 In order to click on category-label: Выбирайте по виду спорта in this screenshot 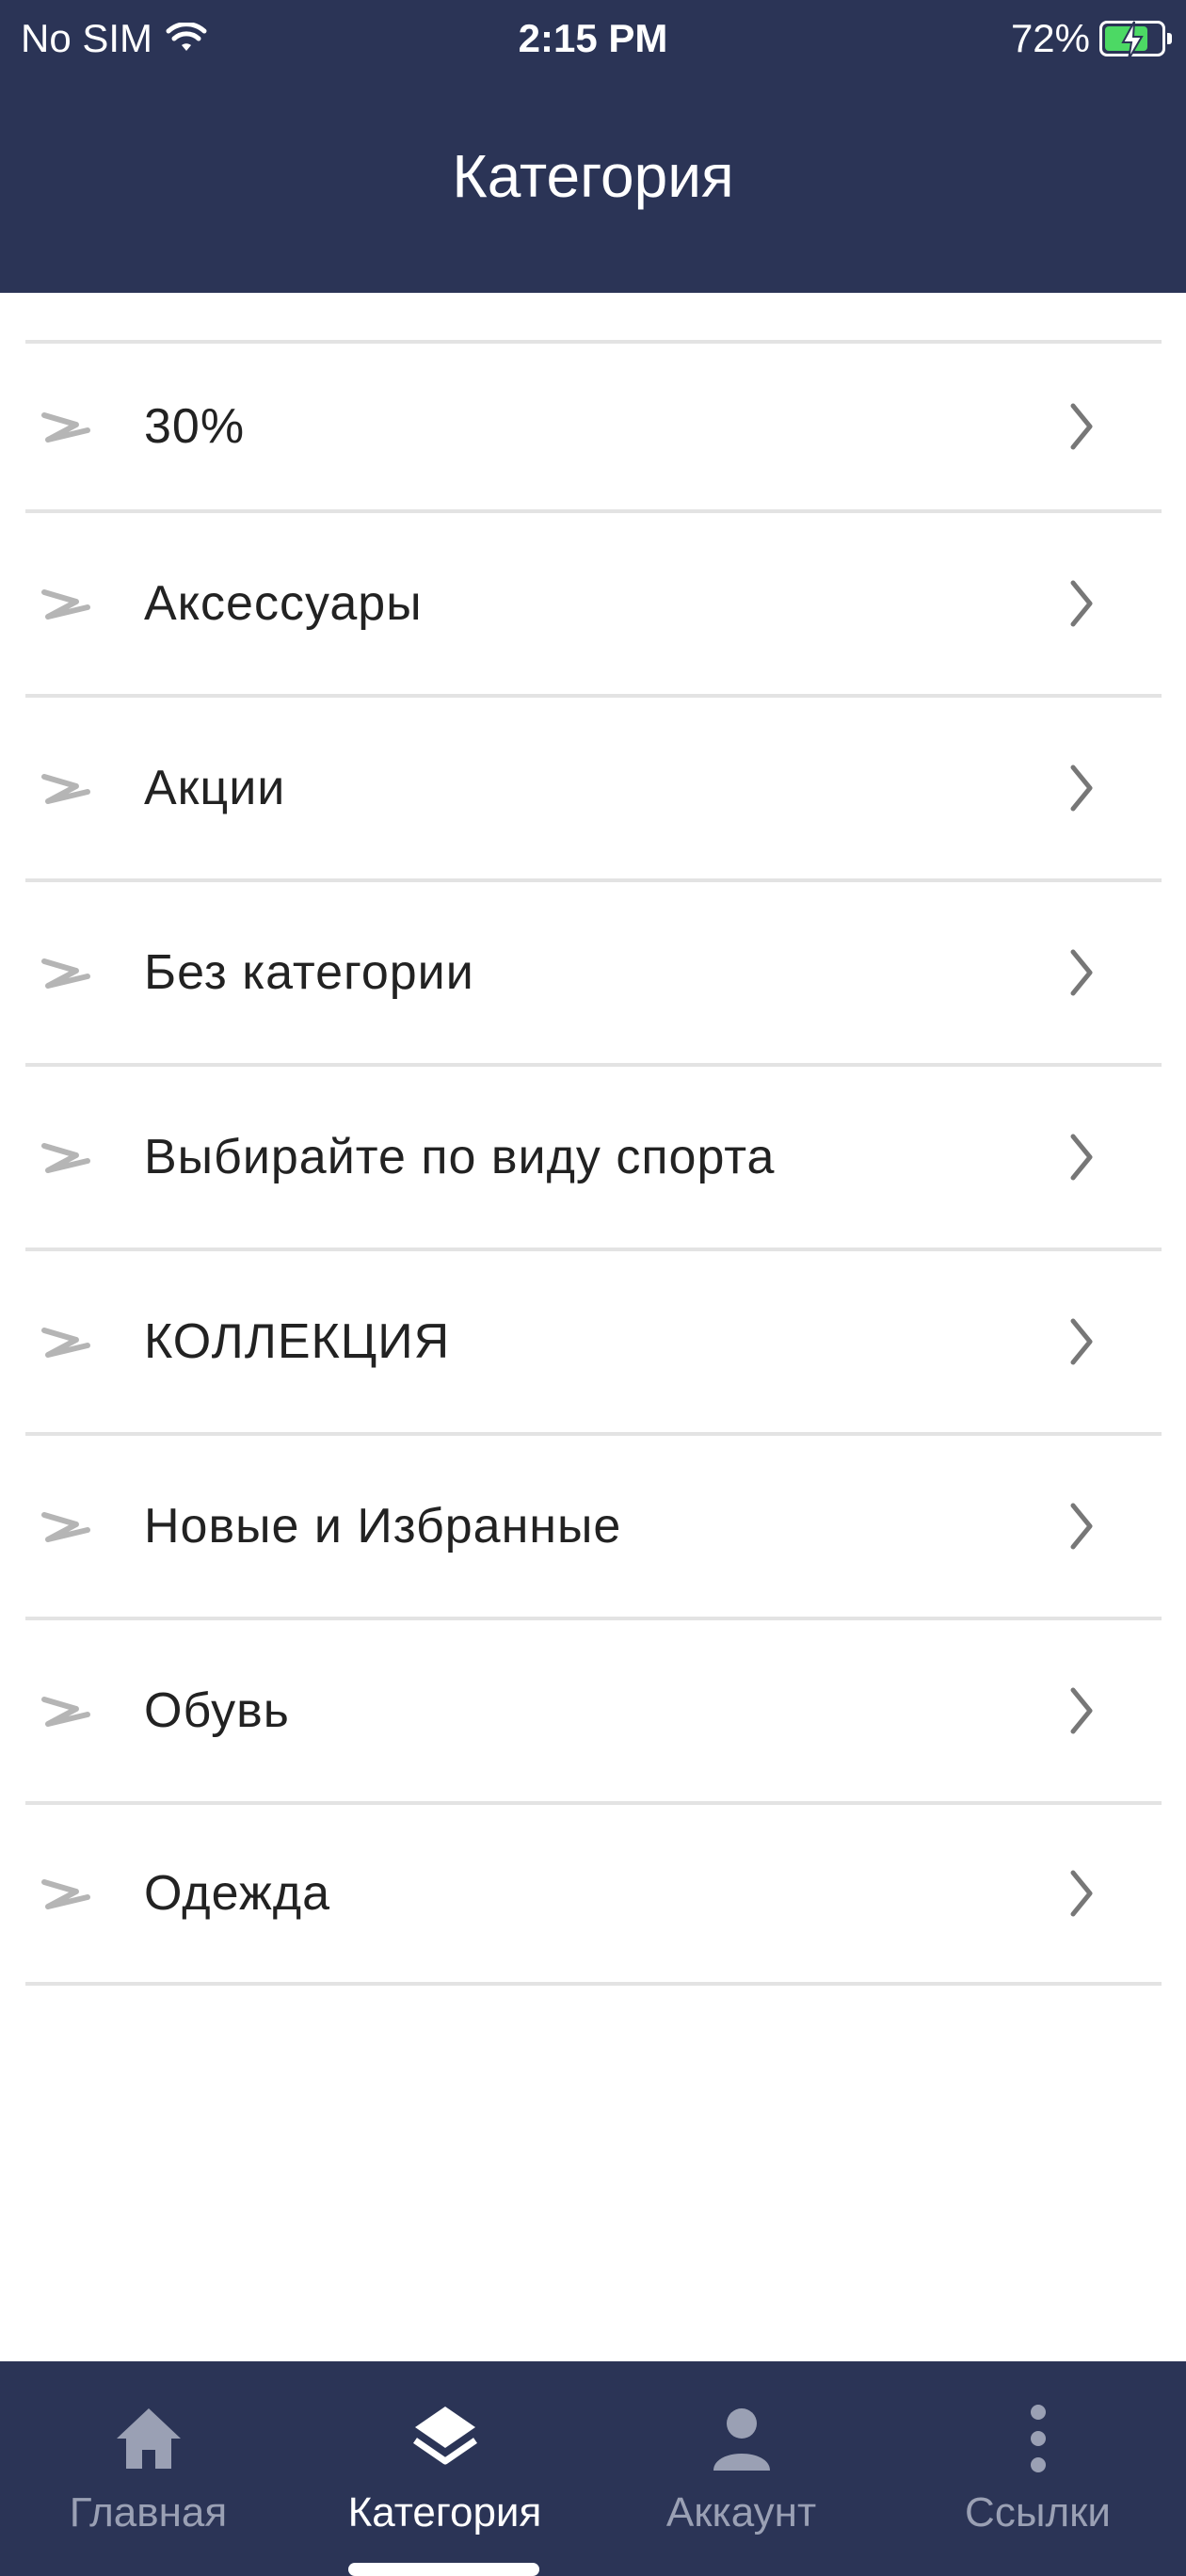, I will do `click(460, 1157)`.